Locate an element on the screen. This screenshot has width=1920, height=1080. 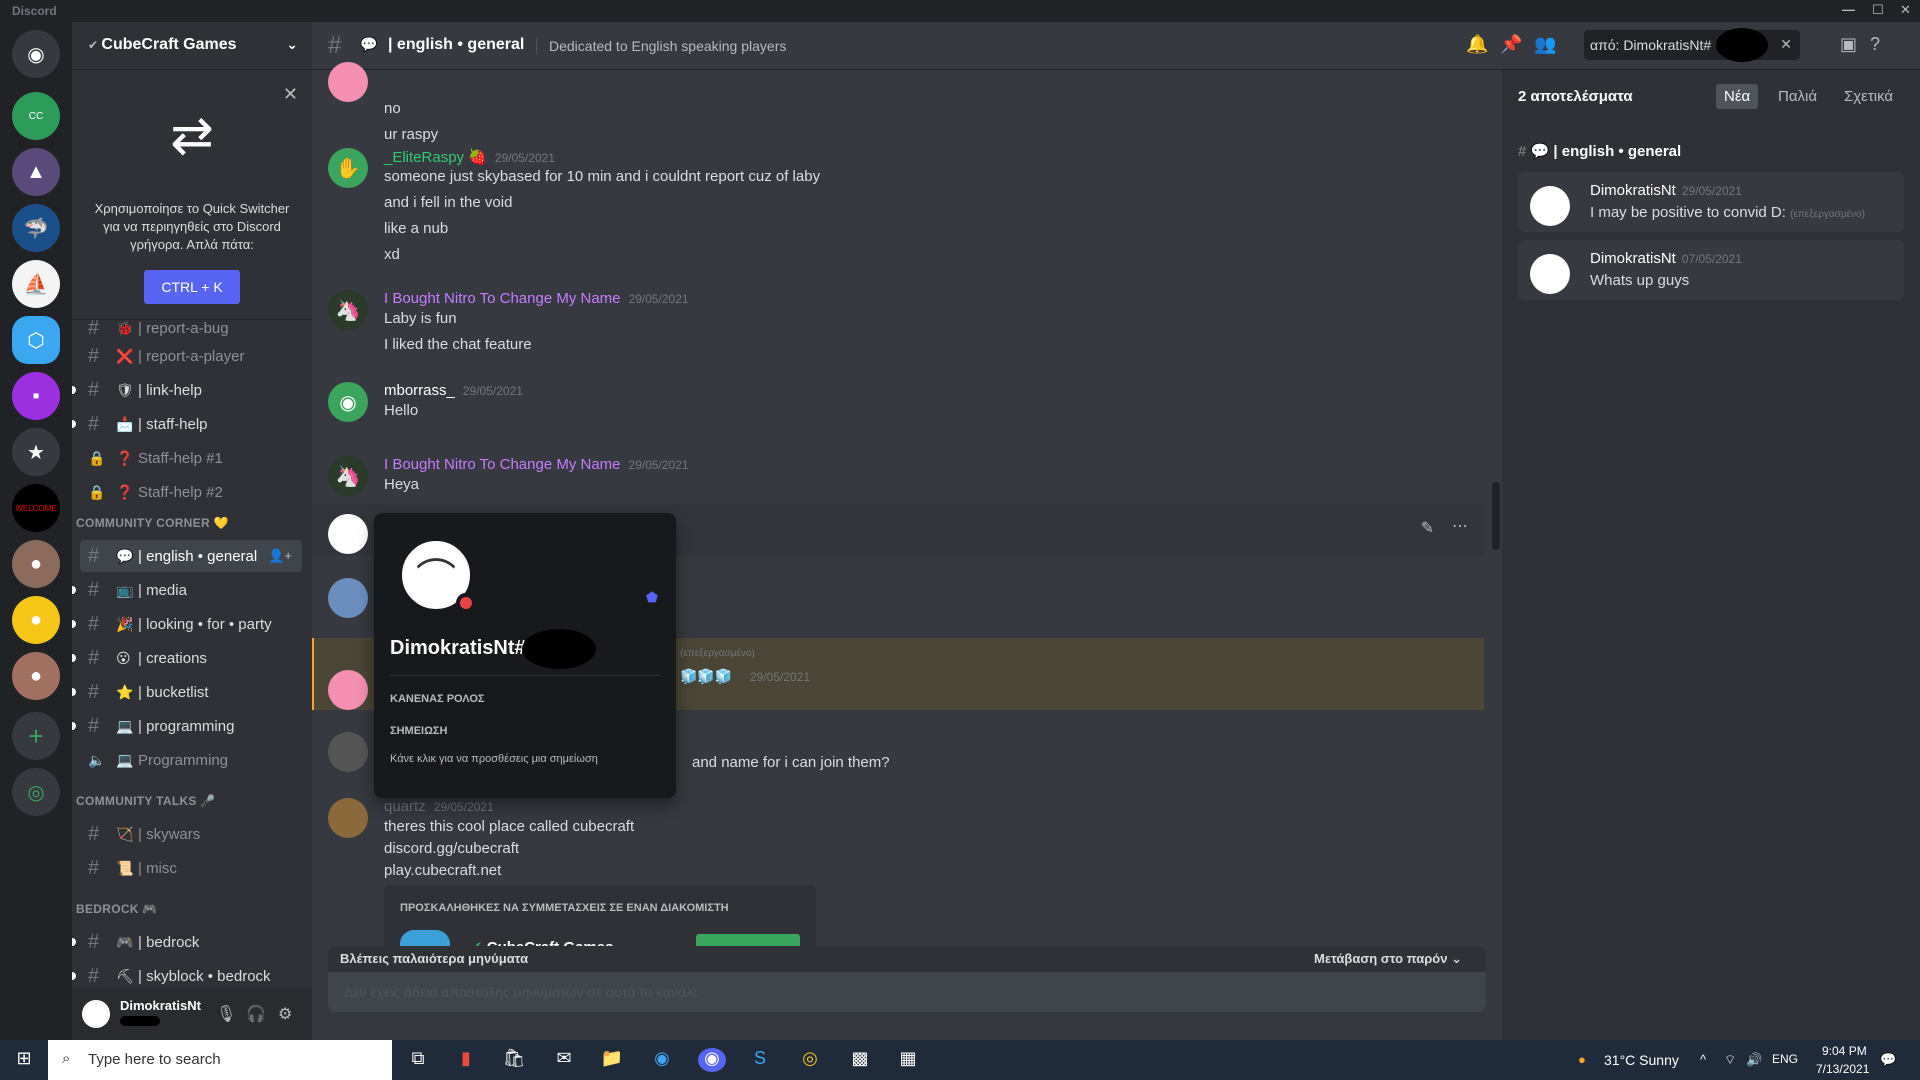
language-indicator: ENG is located at coordinates (1785, 1059).